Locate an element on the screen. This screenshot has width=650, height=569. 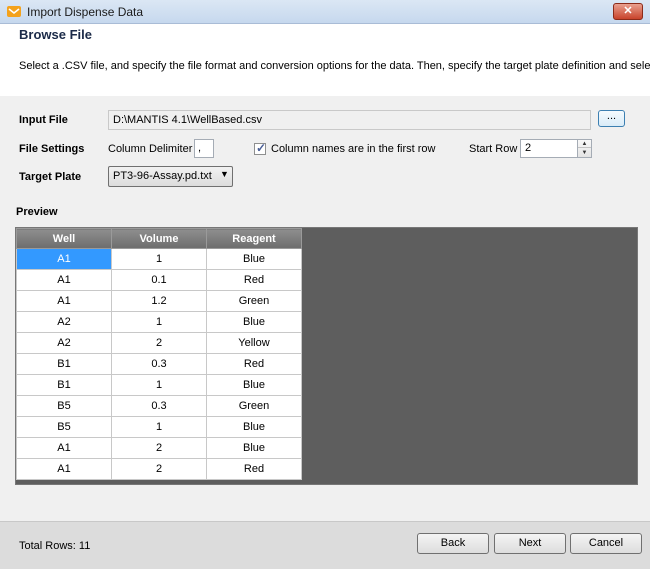
column-delimiter-input: , is located at coordinates (204, 148).